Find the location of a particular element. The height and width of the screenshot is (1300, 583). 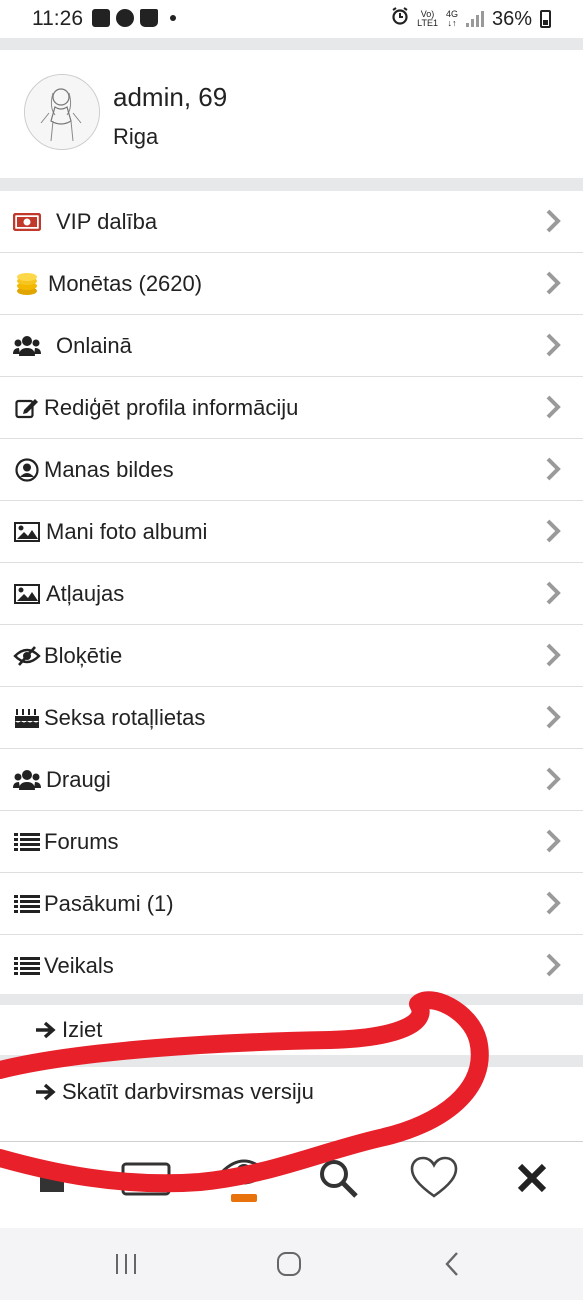

menu-item-forums: Forums is located at coordinates (291, 842).